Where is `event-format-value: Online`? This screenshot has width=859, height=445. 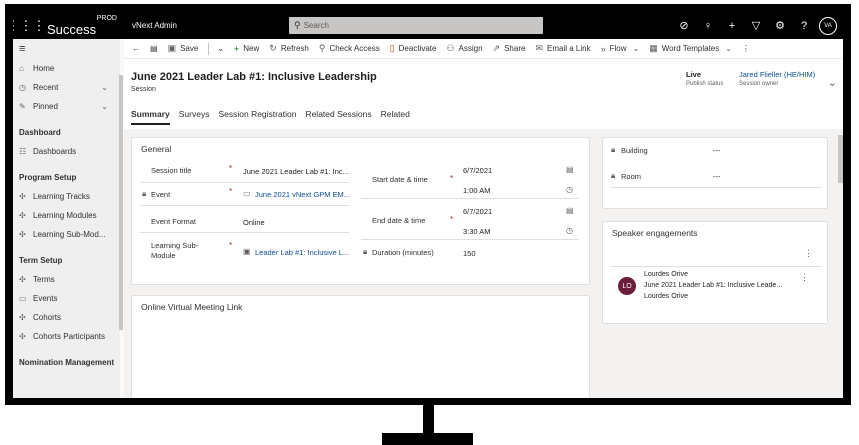 event-format-value: Online is located at coordinates (254, 222).